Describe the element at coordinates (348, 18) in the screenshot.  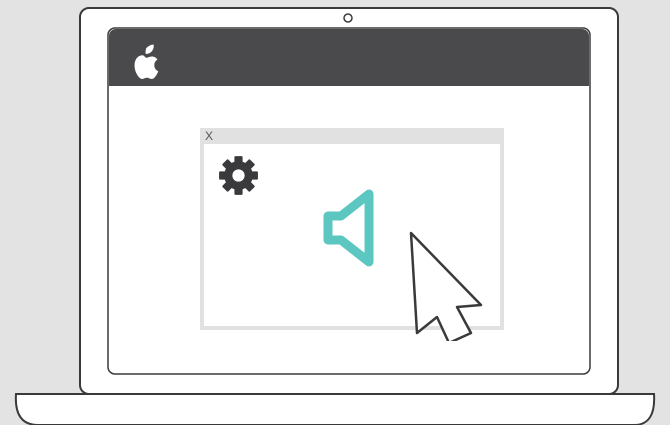
I see `webcam-icon` at that location.